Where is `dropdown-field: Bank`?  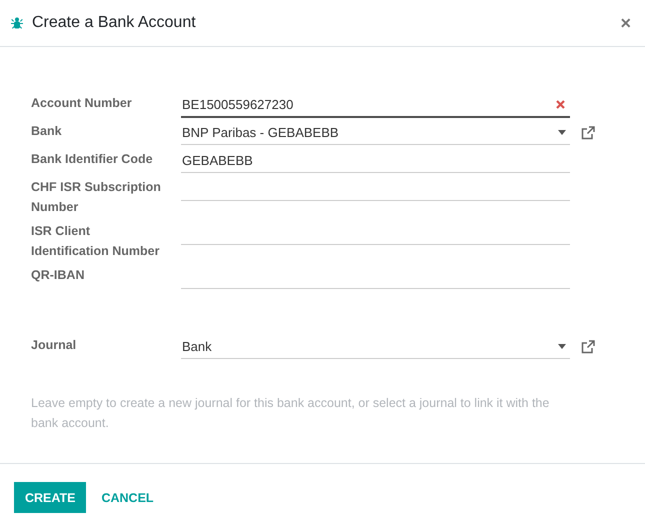
dropdown-field: Bank is located at coordinates (375, 347).